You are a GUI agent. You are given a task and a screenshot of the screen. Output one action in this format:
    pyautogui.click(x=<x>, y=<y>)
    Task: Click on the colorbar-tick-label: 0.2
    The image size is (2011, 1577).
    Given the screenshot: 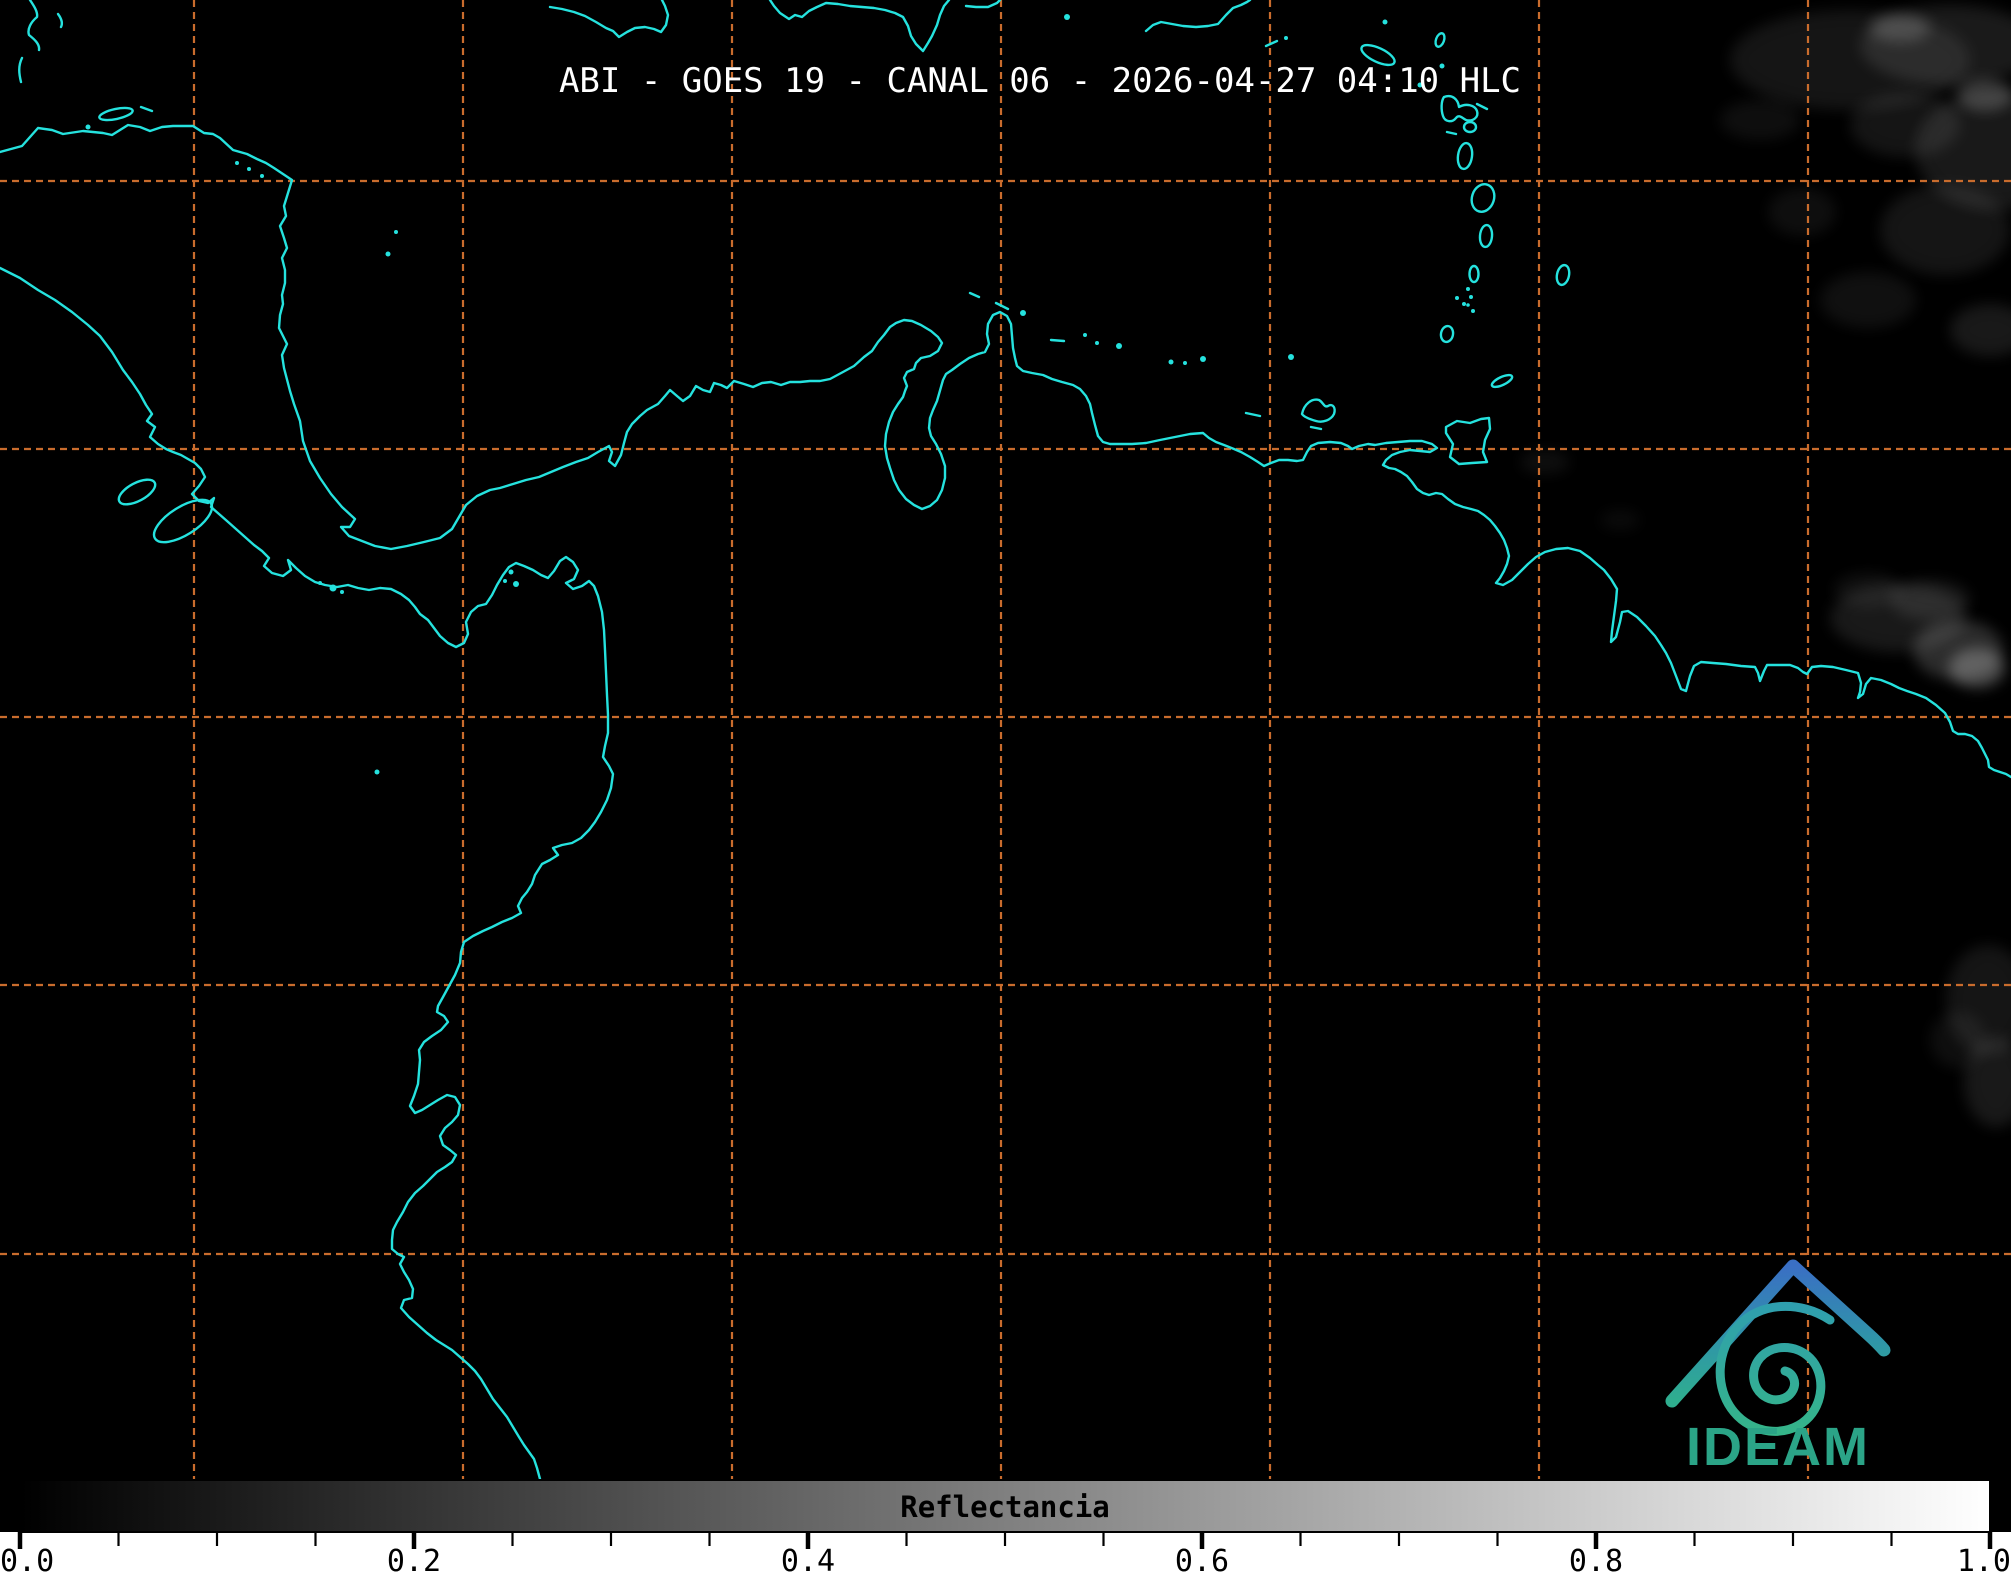 What is the action you would take?
    pyautogui.click(x=414, y=1560)
    